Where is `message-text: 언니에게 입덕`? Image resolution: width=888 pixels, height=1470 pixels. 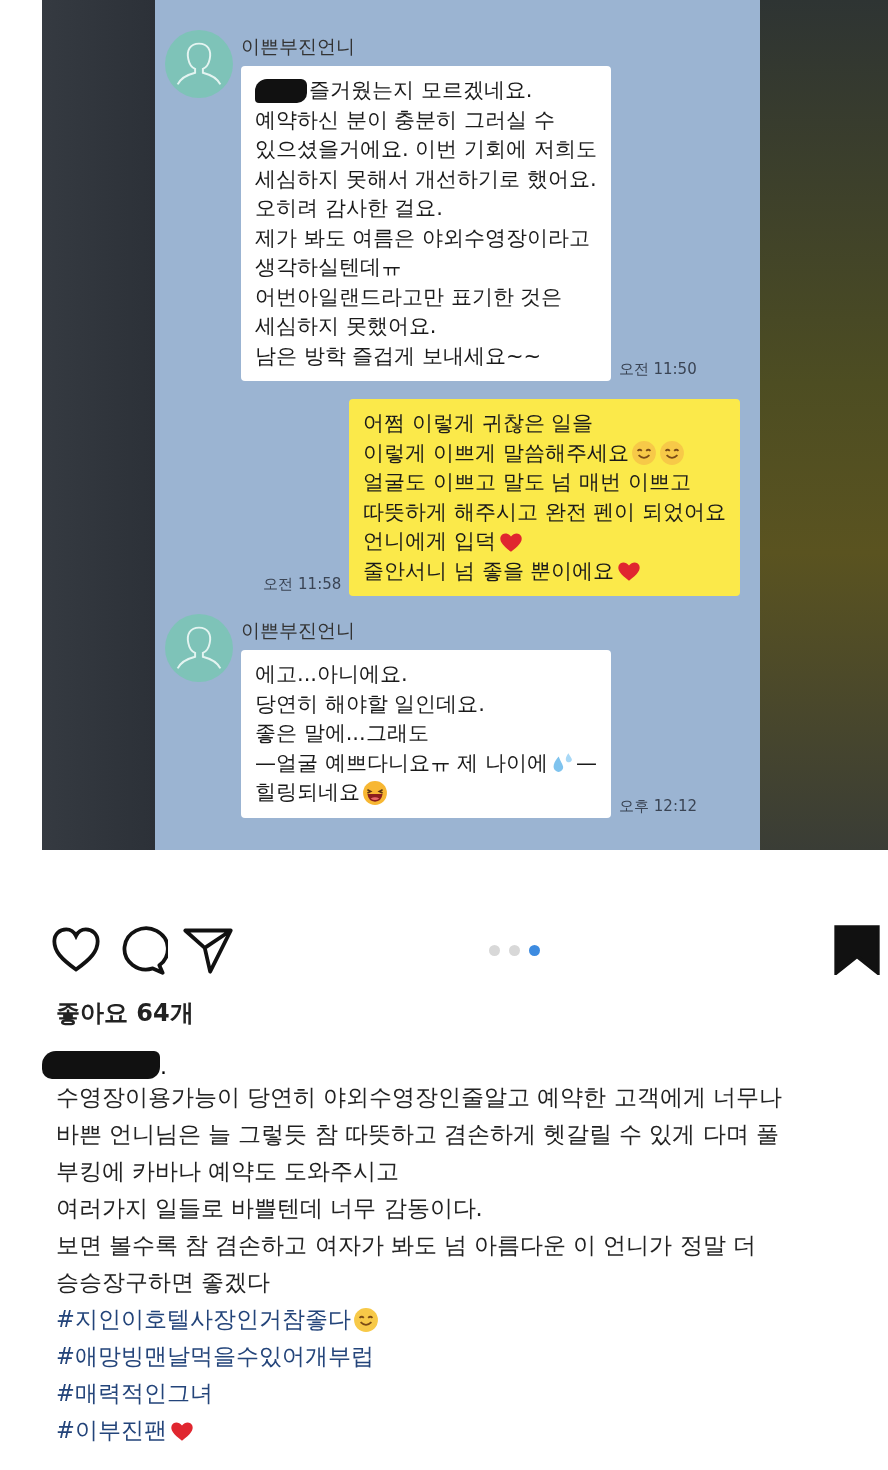 message-text: 언니에게 입덕 is located at coordinates (429, 541).